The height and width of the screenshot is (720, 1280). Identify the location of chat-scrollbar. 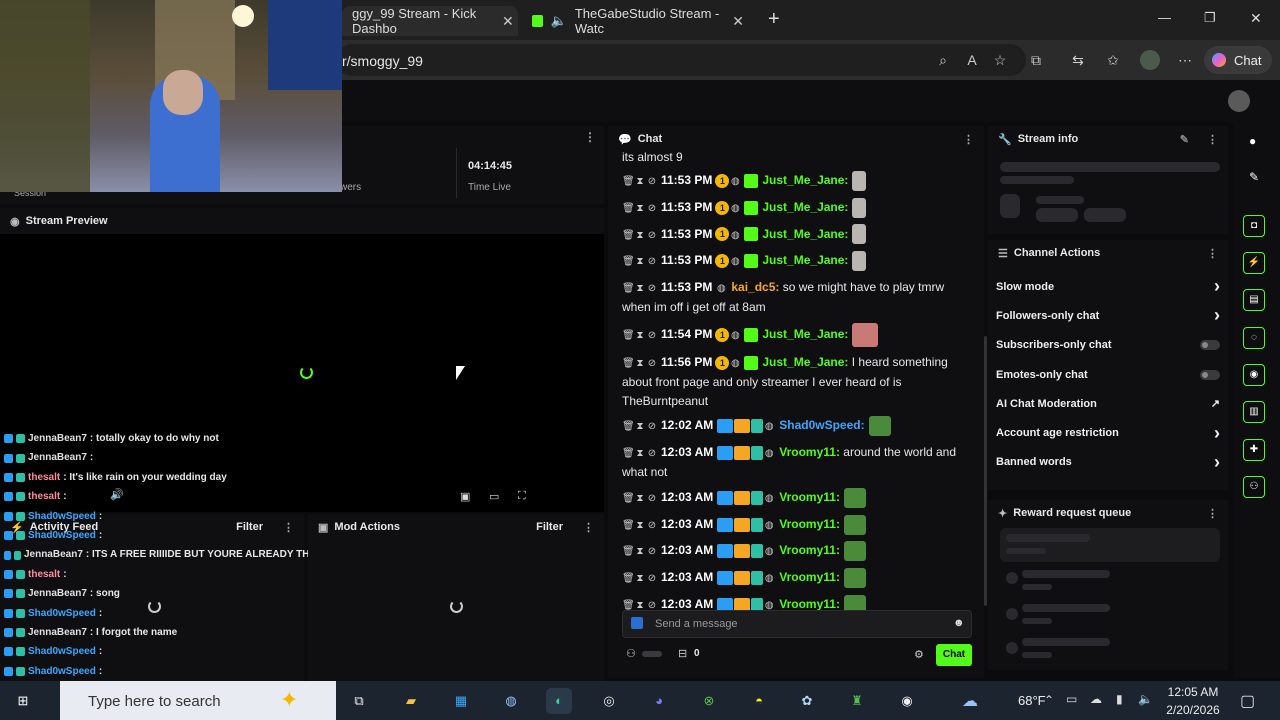
(985, 471).